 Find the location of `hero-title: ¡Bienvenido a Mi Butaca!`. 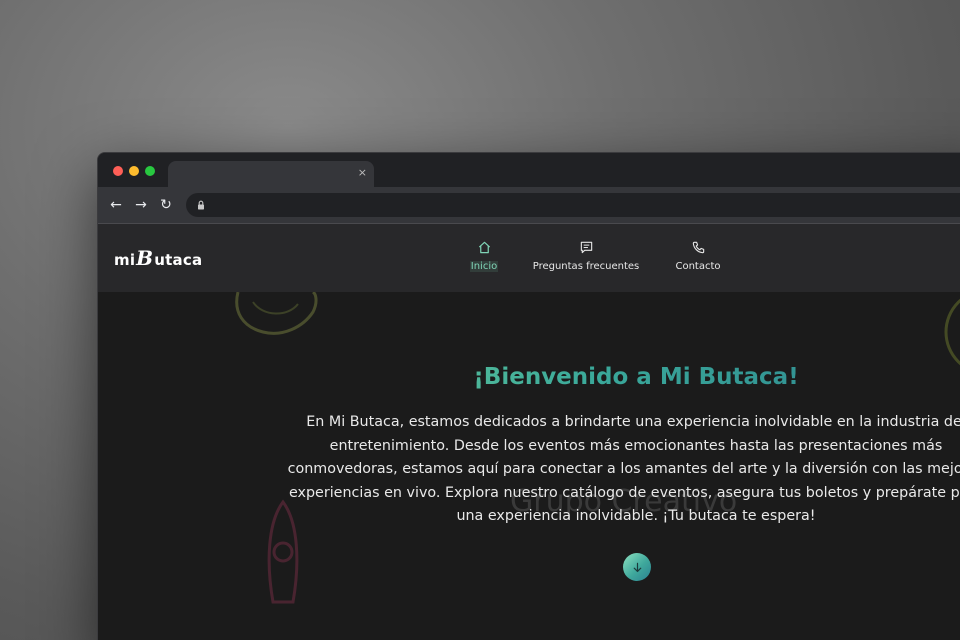

hero-title: ¡Bienvenido a Mi Butaca! is located at coordinates (613, 377).